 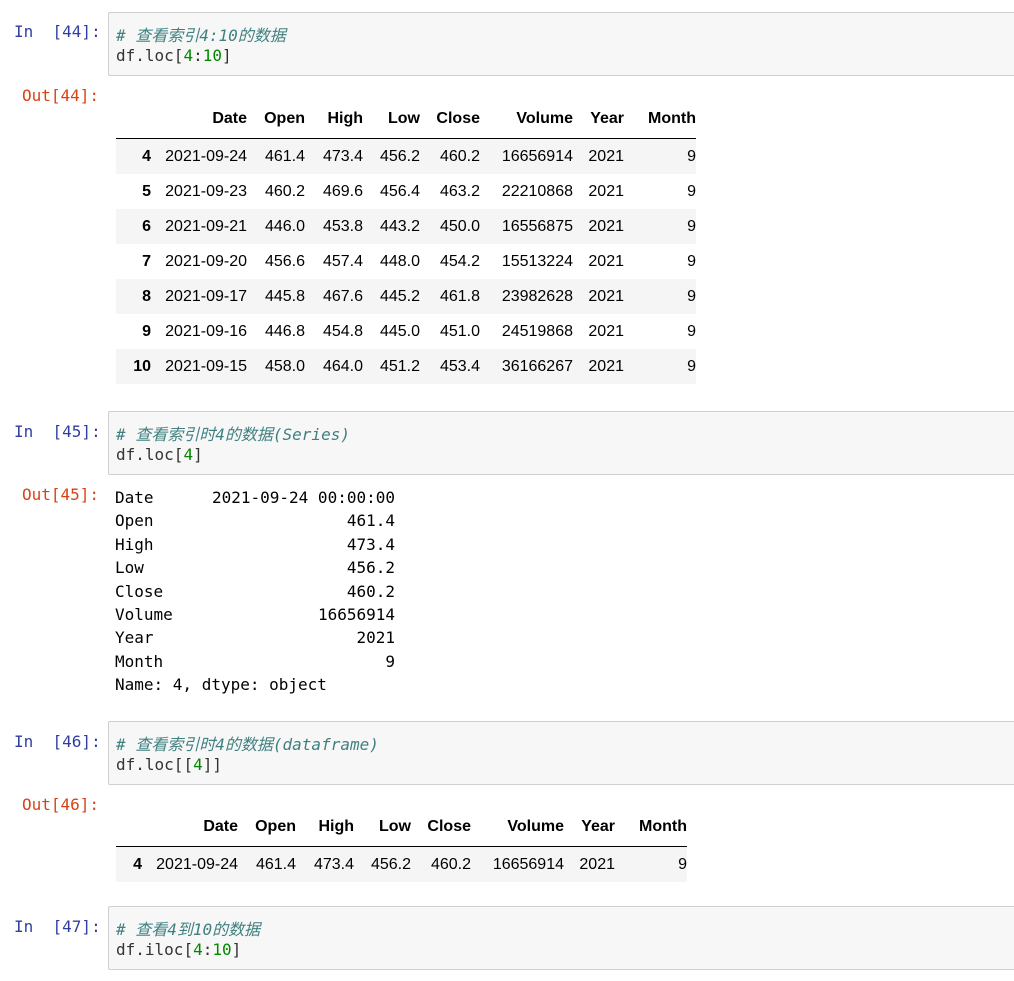 What do you see at coordinates (561, 938) in the screenshot?
I see `code-cell-47: # 查看4到10的数据 df.iloc[4:10]` at bounding box center [561, 938].